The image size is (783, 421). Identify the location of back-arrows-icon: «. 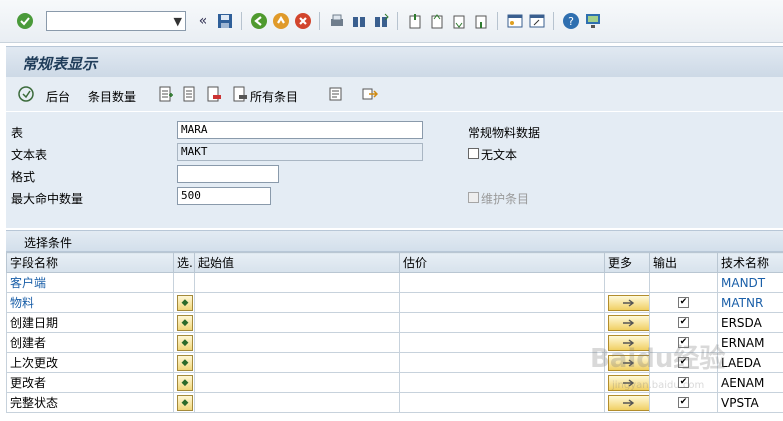
(203, 21).